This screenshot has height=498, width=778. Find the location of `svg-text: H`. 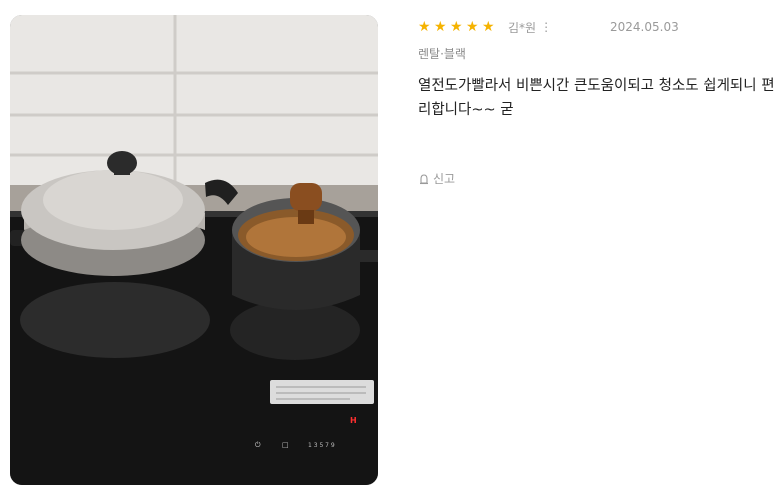

svg-text: H is located at coordinates (353, 420).